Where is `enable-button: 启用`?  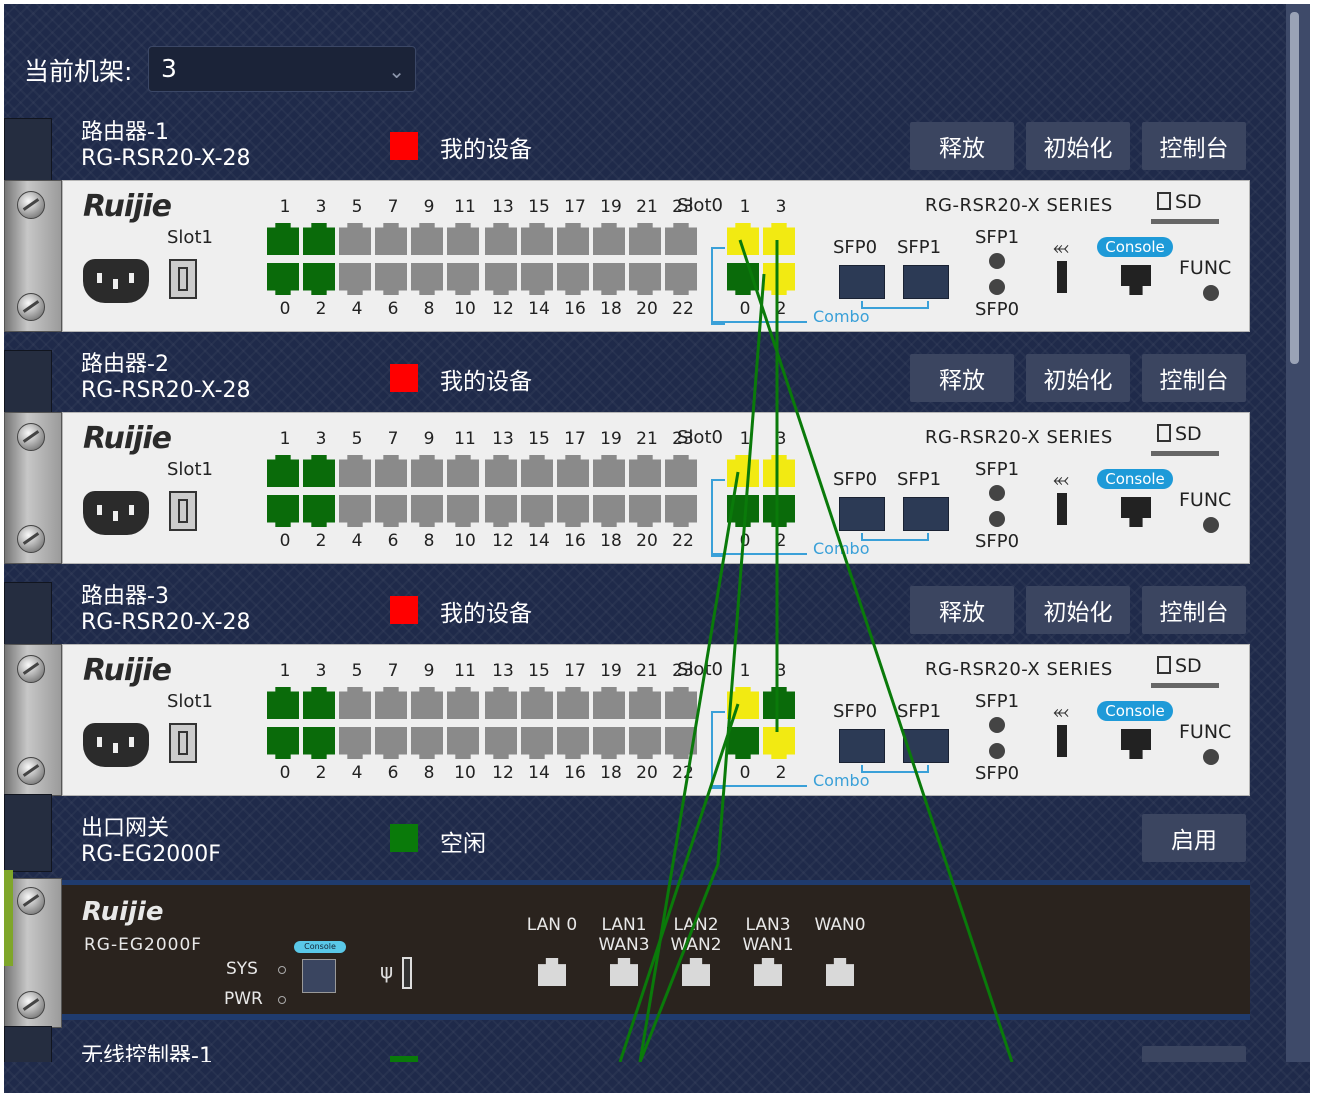 enable-button: 启用 is located at coordinates (1194, 838).